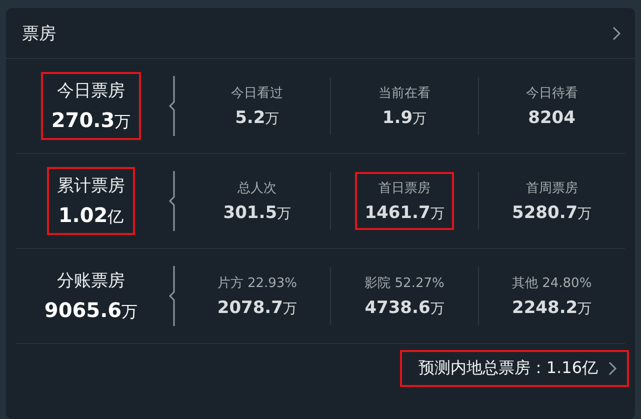 The width and height of the screenshot is (641, 419). Describe the element at coordinates (257, 188) in the screenshot. I see `stat-label: 总人次` at that location.